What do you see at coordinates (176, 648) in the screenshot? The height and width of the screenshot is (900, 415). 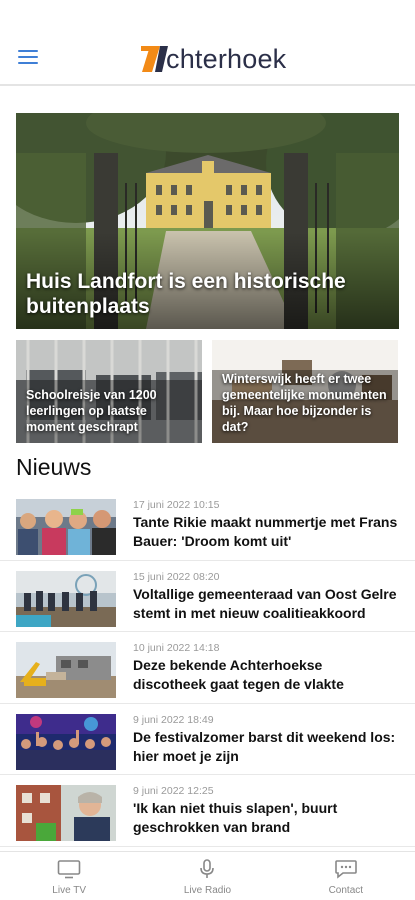 I see `news-date: 10 juni 2022 14:18` at bounding box center [176, 648].